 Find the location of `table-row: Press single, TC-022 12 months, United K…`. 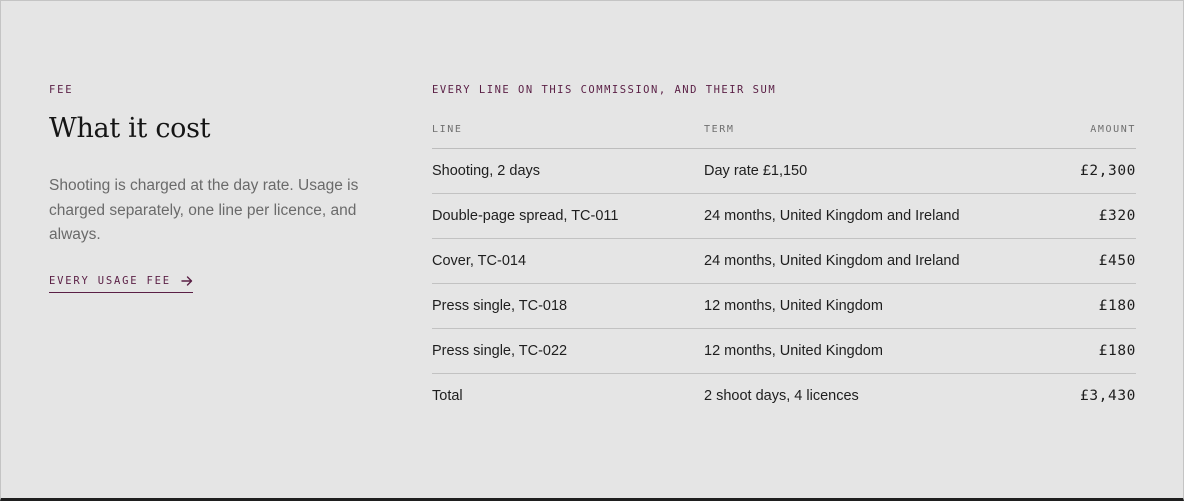

table-row: Press single, TC-022 12 months, United K… is located at coordinates (784, 351).